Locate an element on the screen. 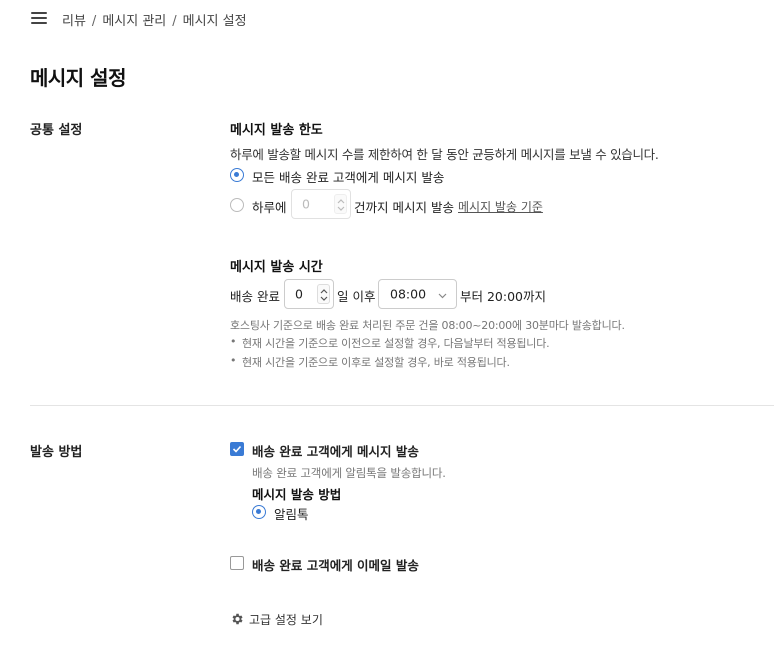  checkmark-icon is located at coordinates (237, 449).